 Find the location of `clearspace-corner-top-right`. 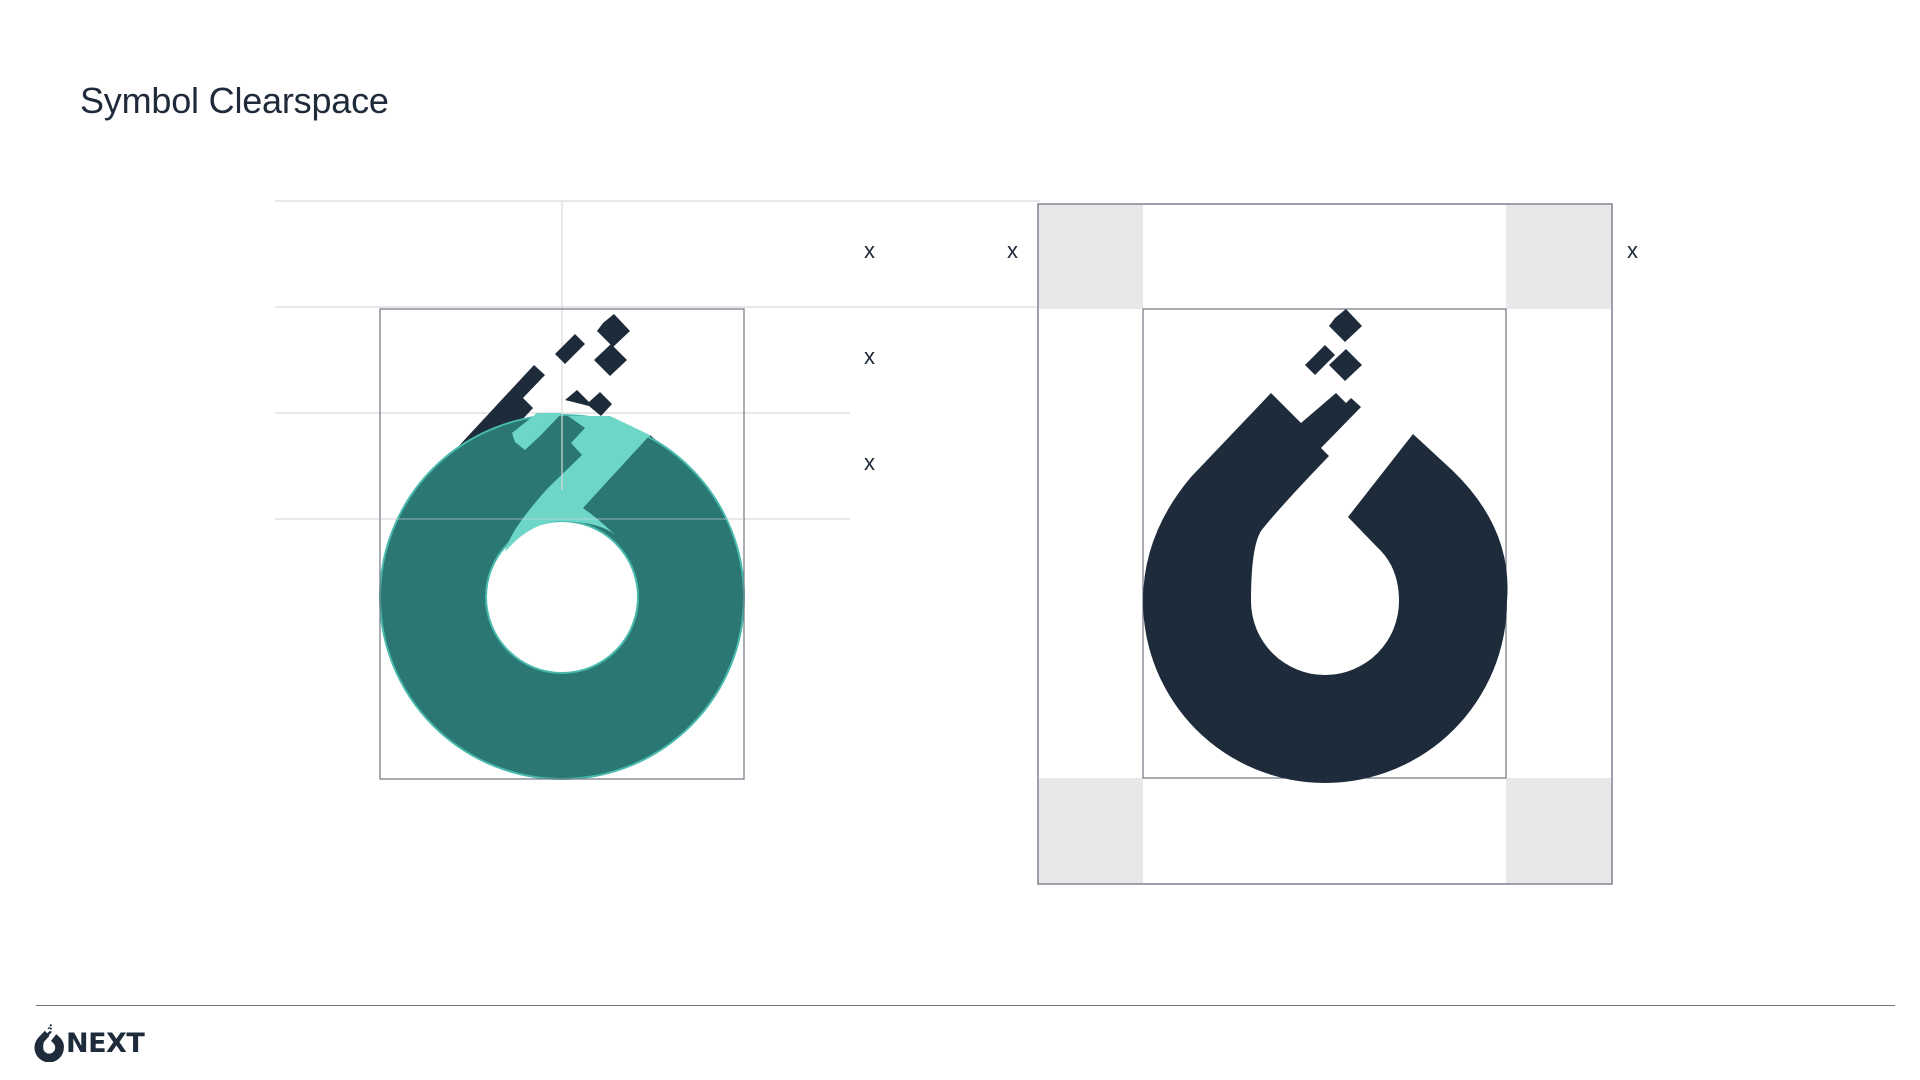

clearspace-corner-top-right is located at coordinates (1559, 256).